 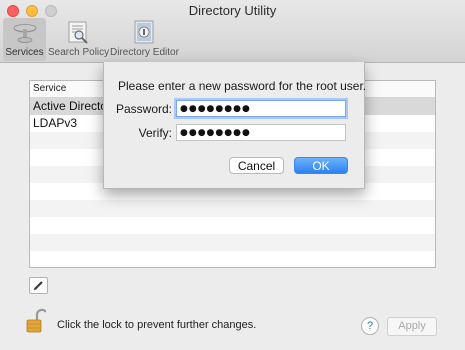 I want to click on verify-field: ●●●●●●●●, so click(x=261, y=132).